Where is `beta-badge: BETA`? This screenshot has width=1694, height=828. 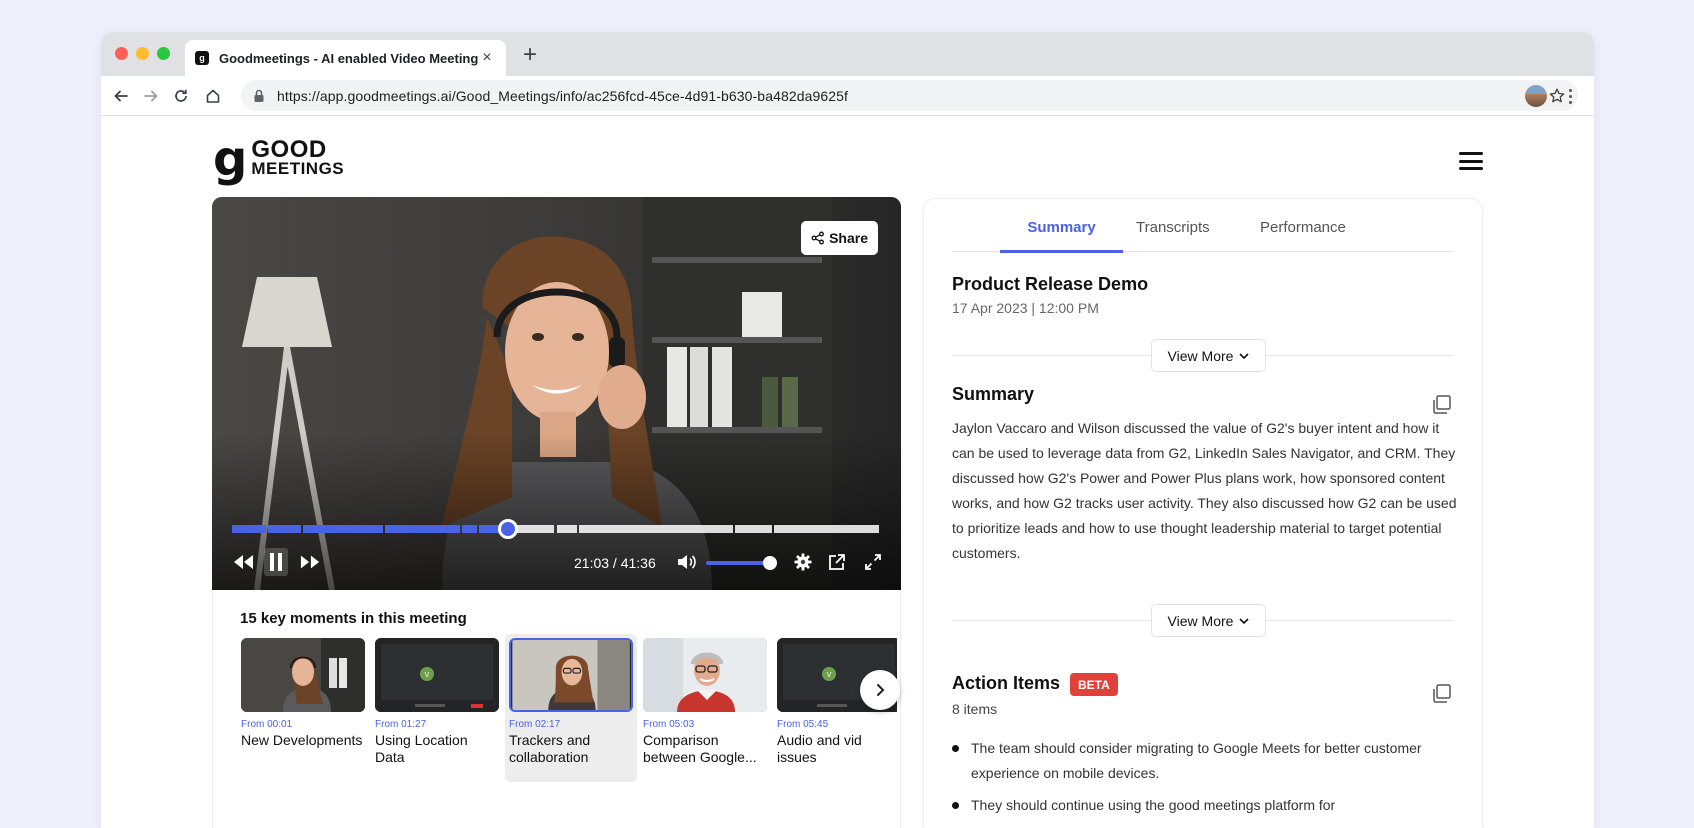 beta-badge: BETA is located at coordinates (1094, 684).